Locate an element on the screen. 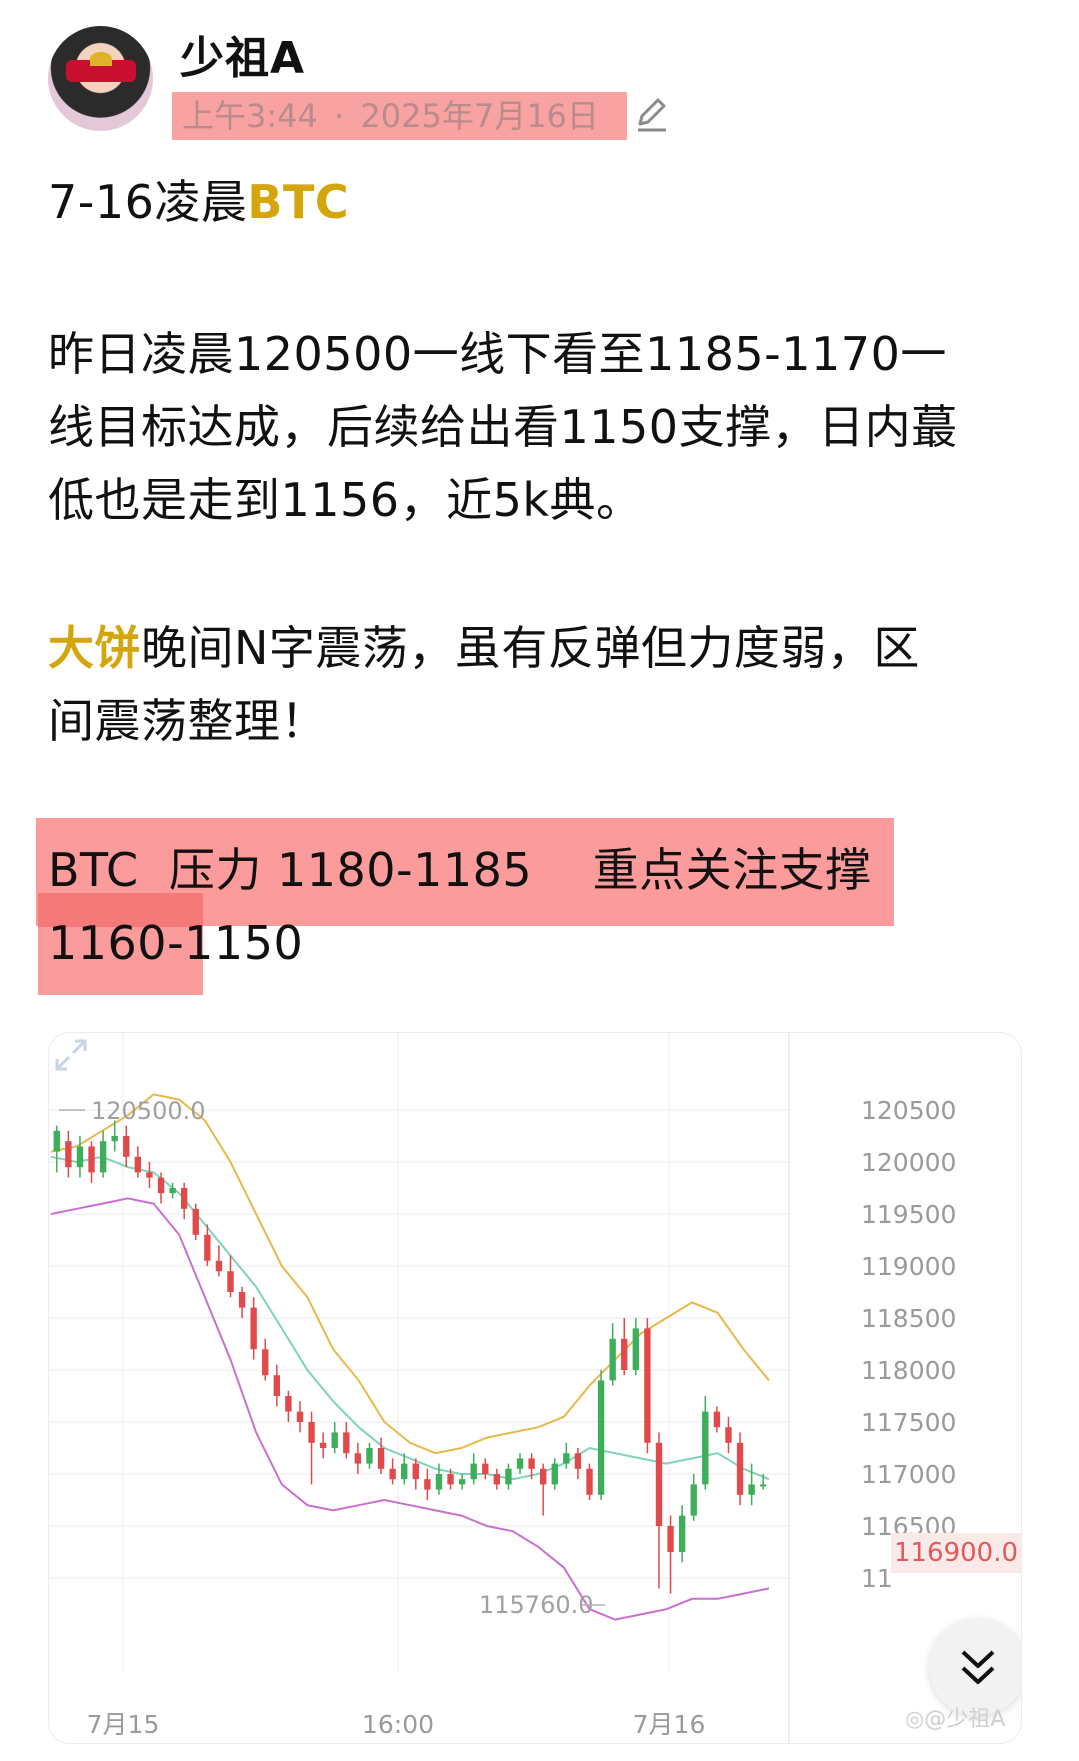 This screenshot has height=1761, width=1079. y-tick-label: 119500 is located at coordinates (908, 1214).